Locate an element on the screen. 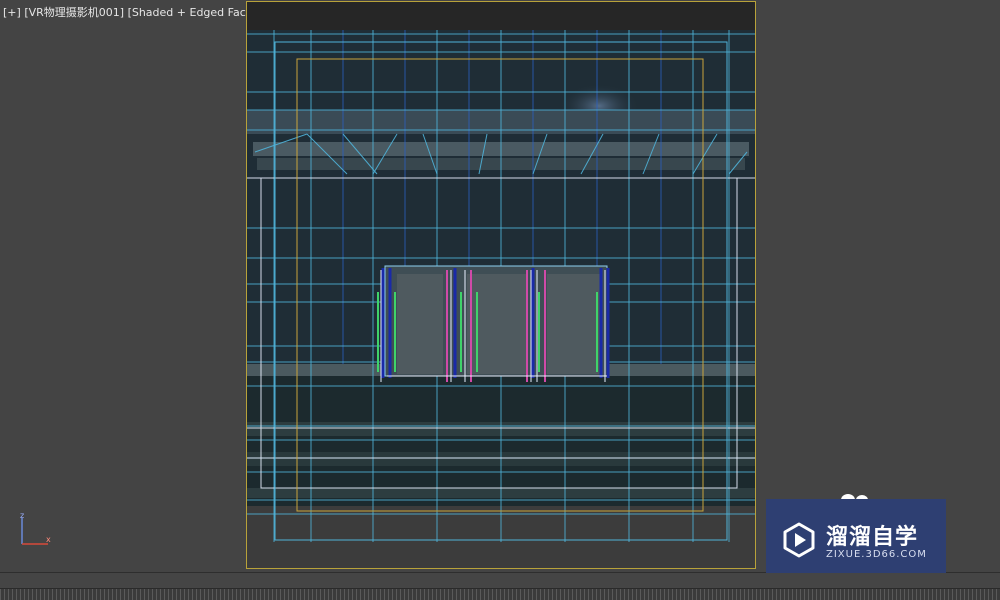 The image size is (1000, 600). axis-tripod-icon: z x is located at coordinates (35, 528).